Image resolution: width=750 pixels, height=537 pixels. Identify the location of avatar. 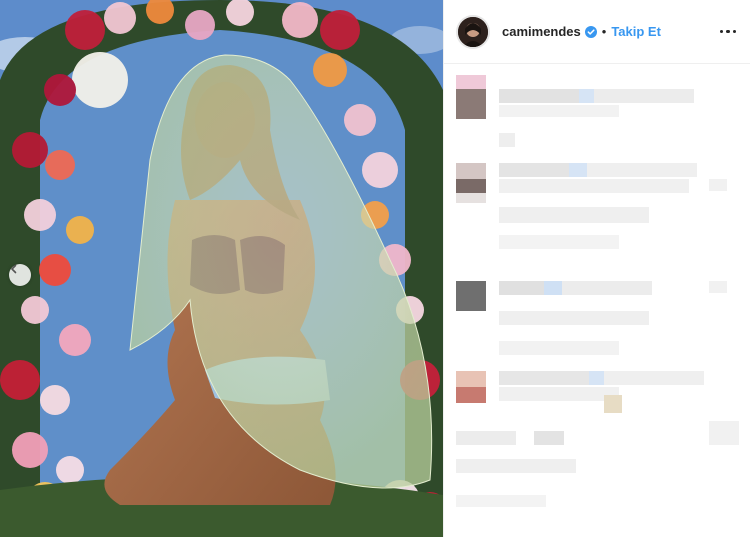
(473, 31).